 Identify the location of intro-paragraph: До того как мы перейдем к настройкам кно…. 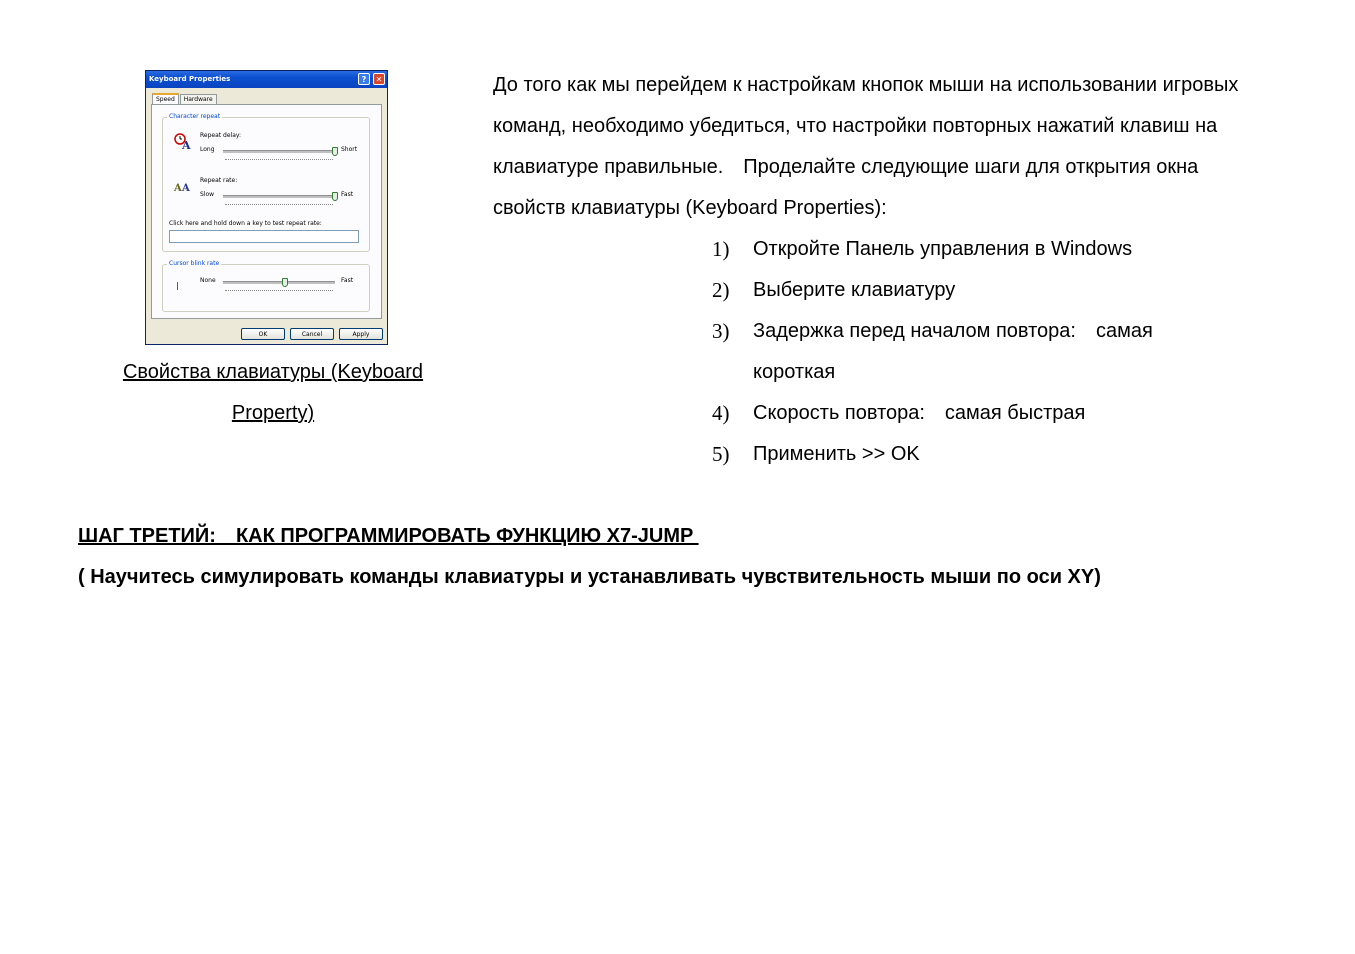
(866, 146).